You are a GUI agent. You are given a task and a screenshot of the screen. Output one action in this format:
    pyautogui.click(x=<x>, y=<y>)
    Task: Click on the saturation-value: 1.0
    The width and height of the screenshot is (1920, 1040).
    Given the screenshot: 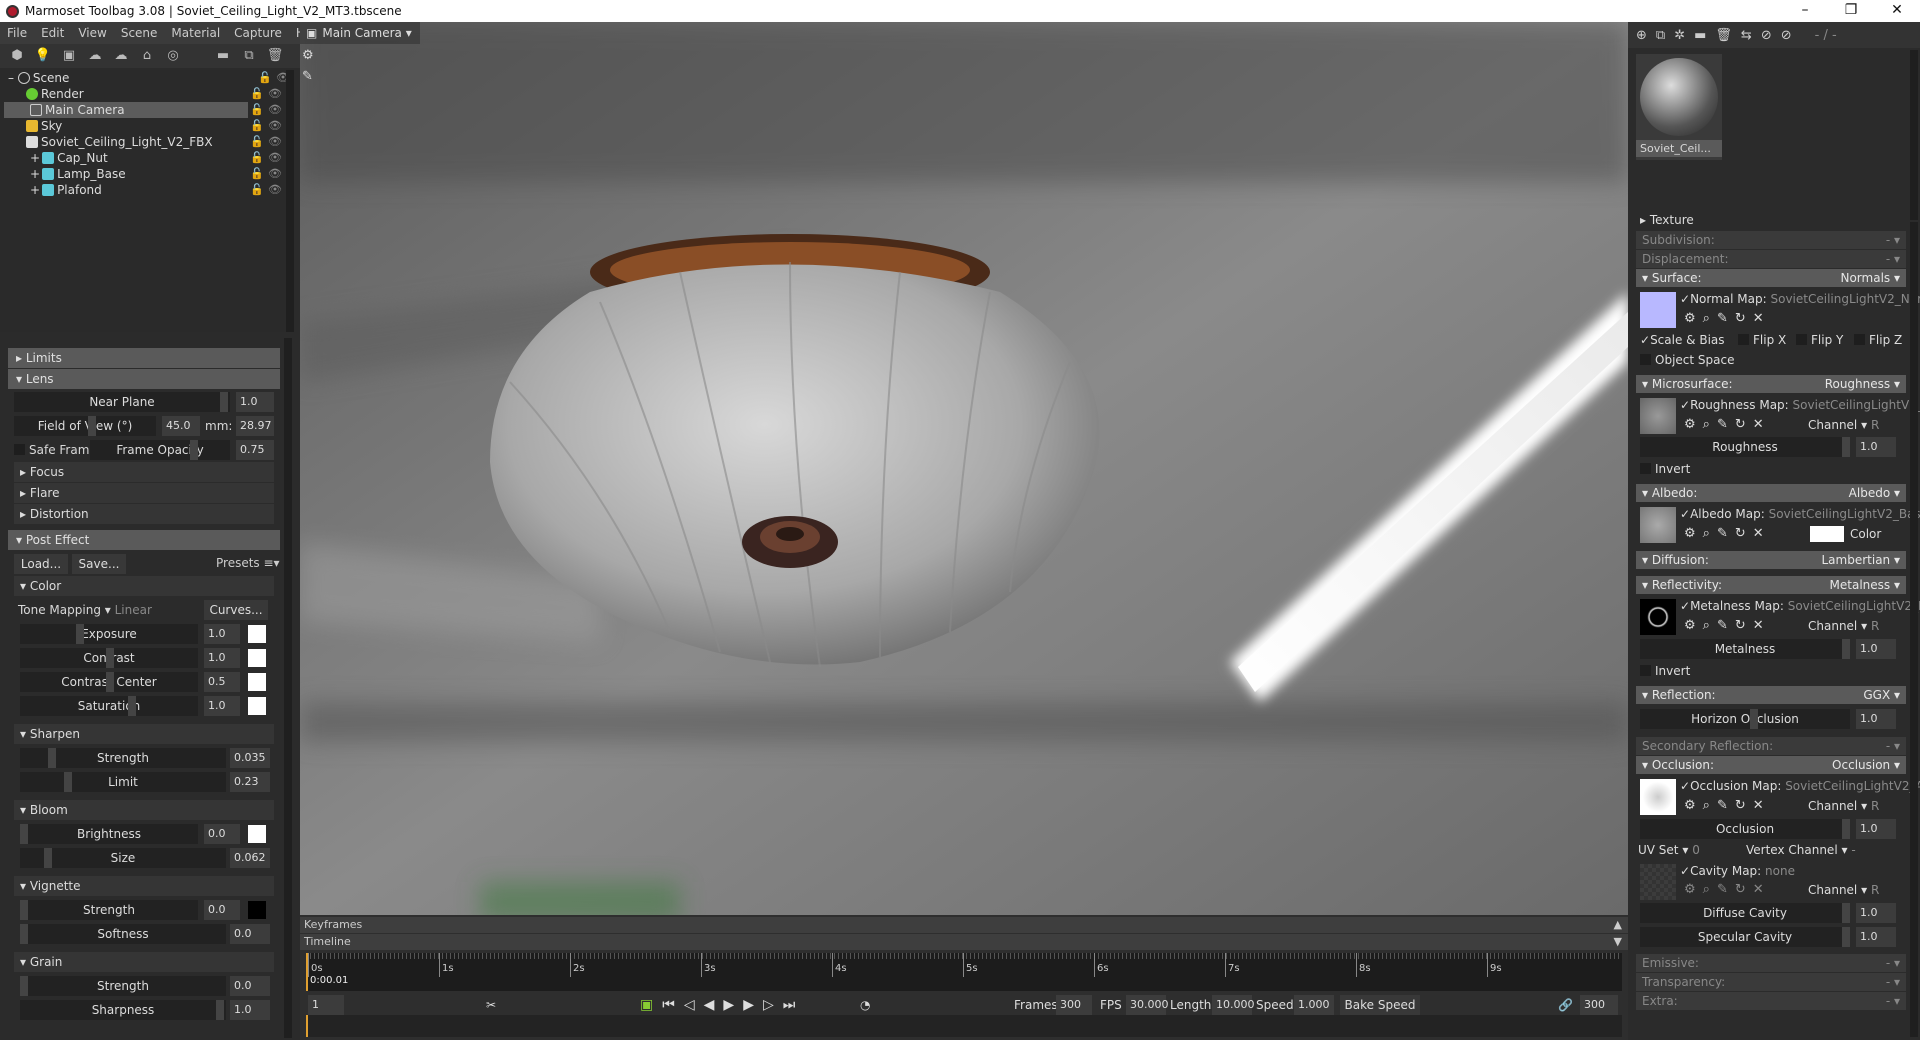 What is the action you would take?
    pyautogui.click(x=222, y=706)
    